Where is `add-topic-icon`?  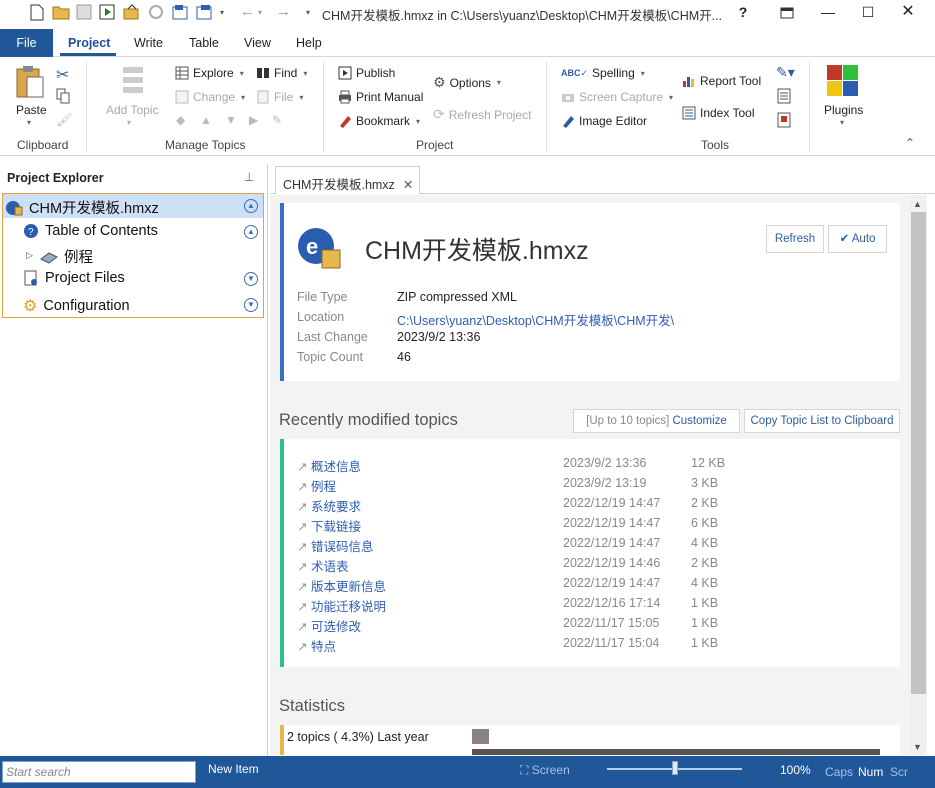
add-topic-icon is located at coordinates (133, 82).